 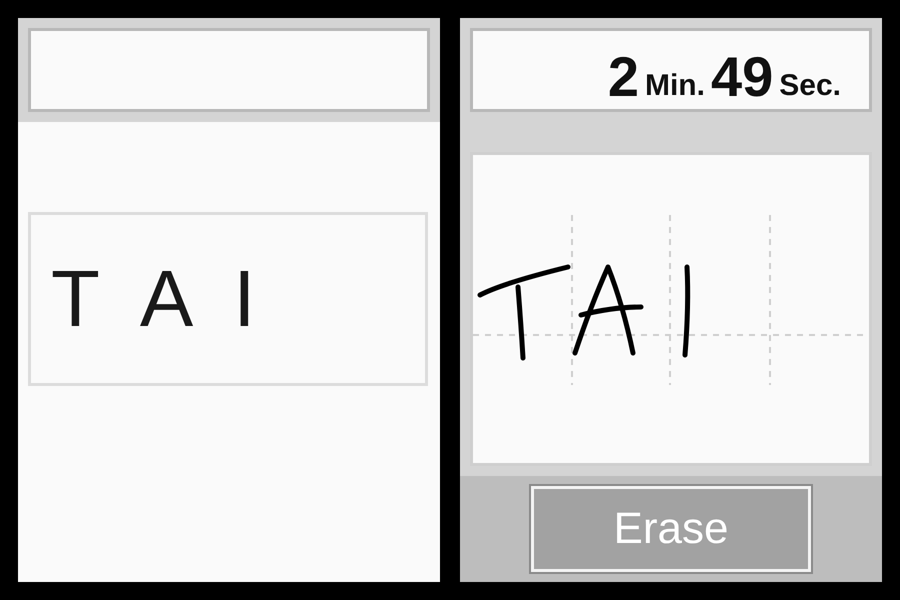 I want to click on word-letter: A, so click(x=167, y=299).